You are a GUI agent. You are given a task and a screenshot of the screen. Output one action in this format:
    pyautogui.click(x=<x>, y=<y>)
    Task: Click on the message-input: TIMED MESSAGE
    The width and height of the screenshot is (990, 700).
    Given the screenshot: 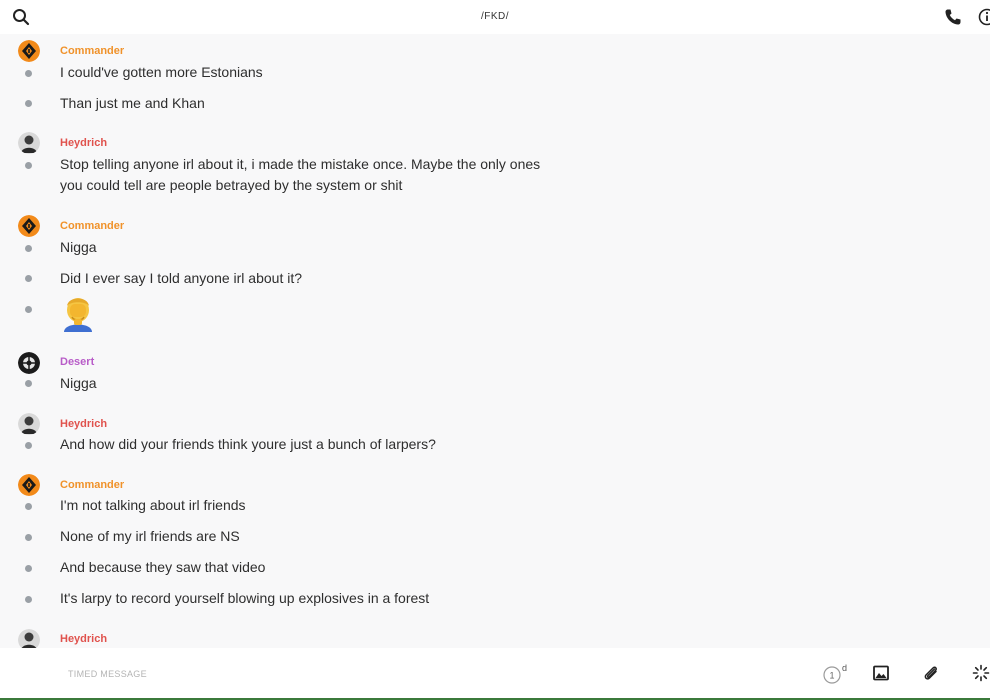 What is the action you would take?
    pyautogui.click(x=107, y=674)
    